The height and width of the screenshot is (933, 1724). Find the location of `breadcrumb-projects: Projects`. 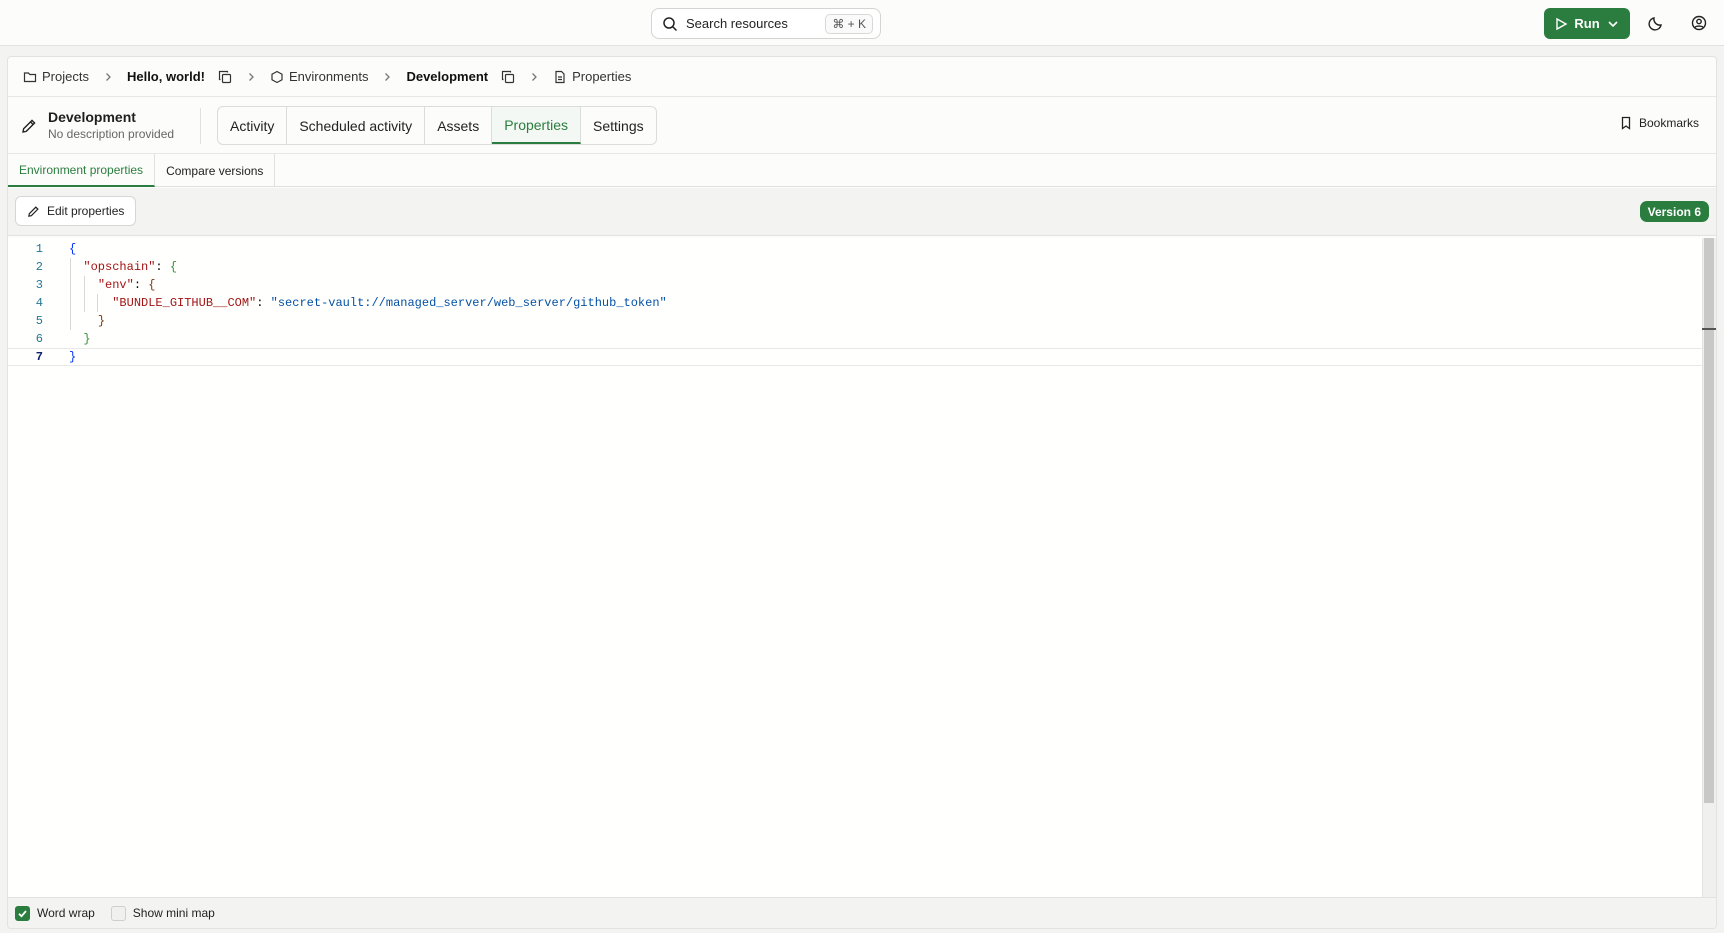

breadcrumb-projects: Projects is located at coordinates (56, 76).